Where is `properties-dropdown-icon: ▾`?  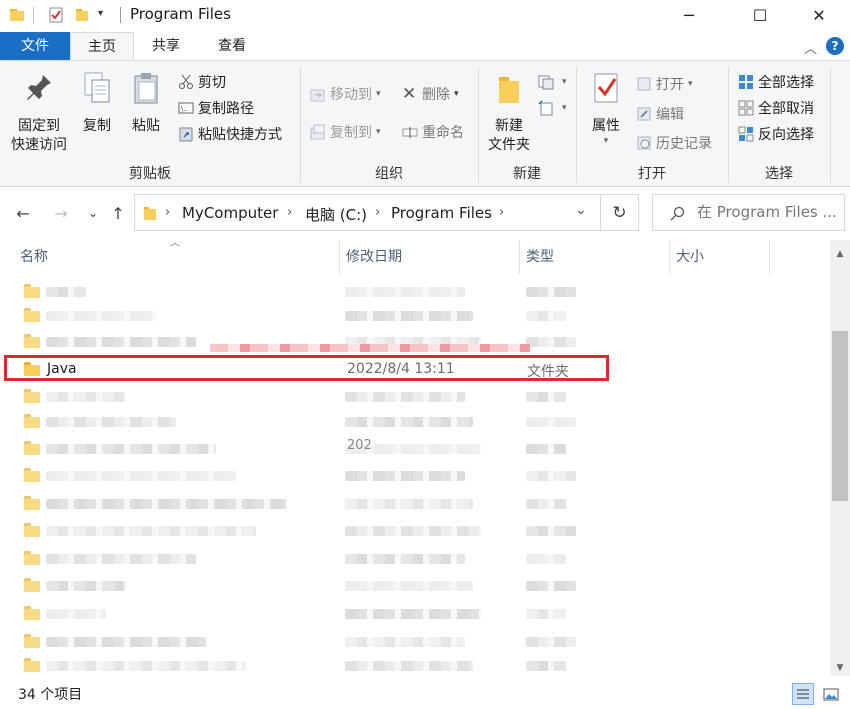
properties-dropdown-icon: ▾ is located at coordinates (606, 141).